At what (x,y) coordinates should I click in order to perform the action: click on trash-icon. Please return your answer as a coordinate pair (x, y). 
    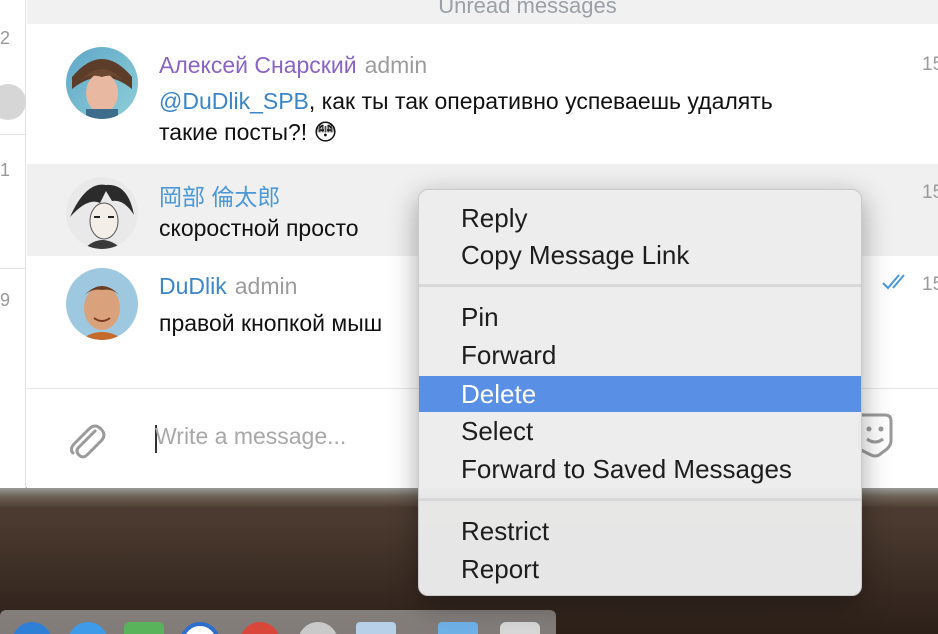
    Looking at the image, I should click on (520, 628).